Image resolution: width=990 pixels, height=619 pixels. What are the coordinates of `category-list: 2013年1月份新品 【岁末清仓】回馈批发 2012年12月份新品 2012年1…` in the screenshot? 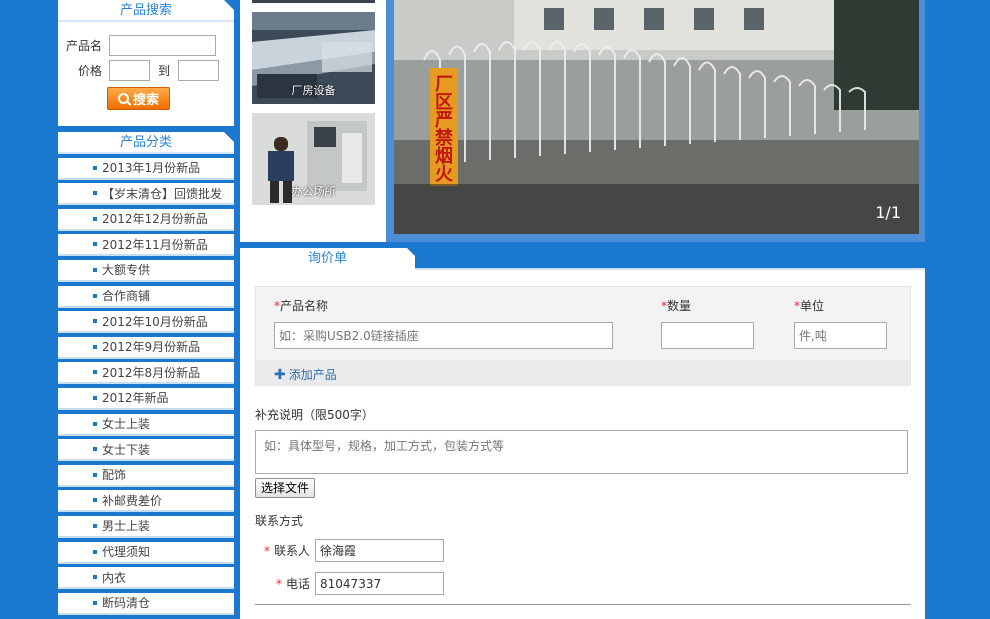 It's located at (146, 386).